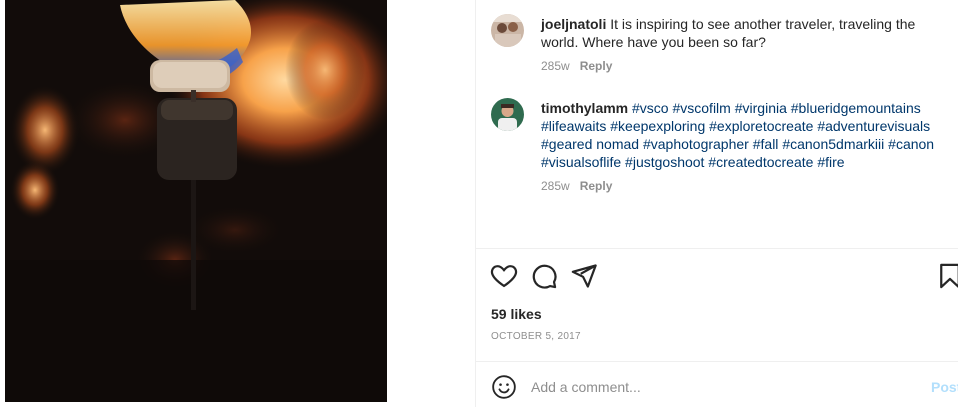  Describe the element at coordinates (717, 277) in the screenshot. I see `action-bar` at that location.